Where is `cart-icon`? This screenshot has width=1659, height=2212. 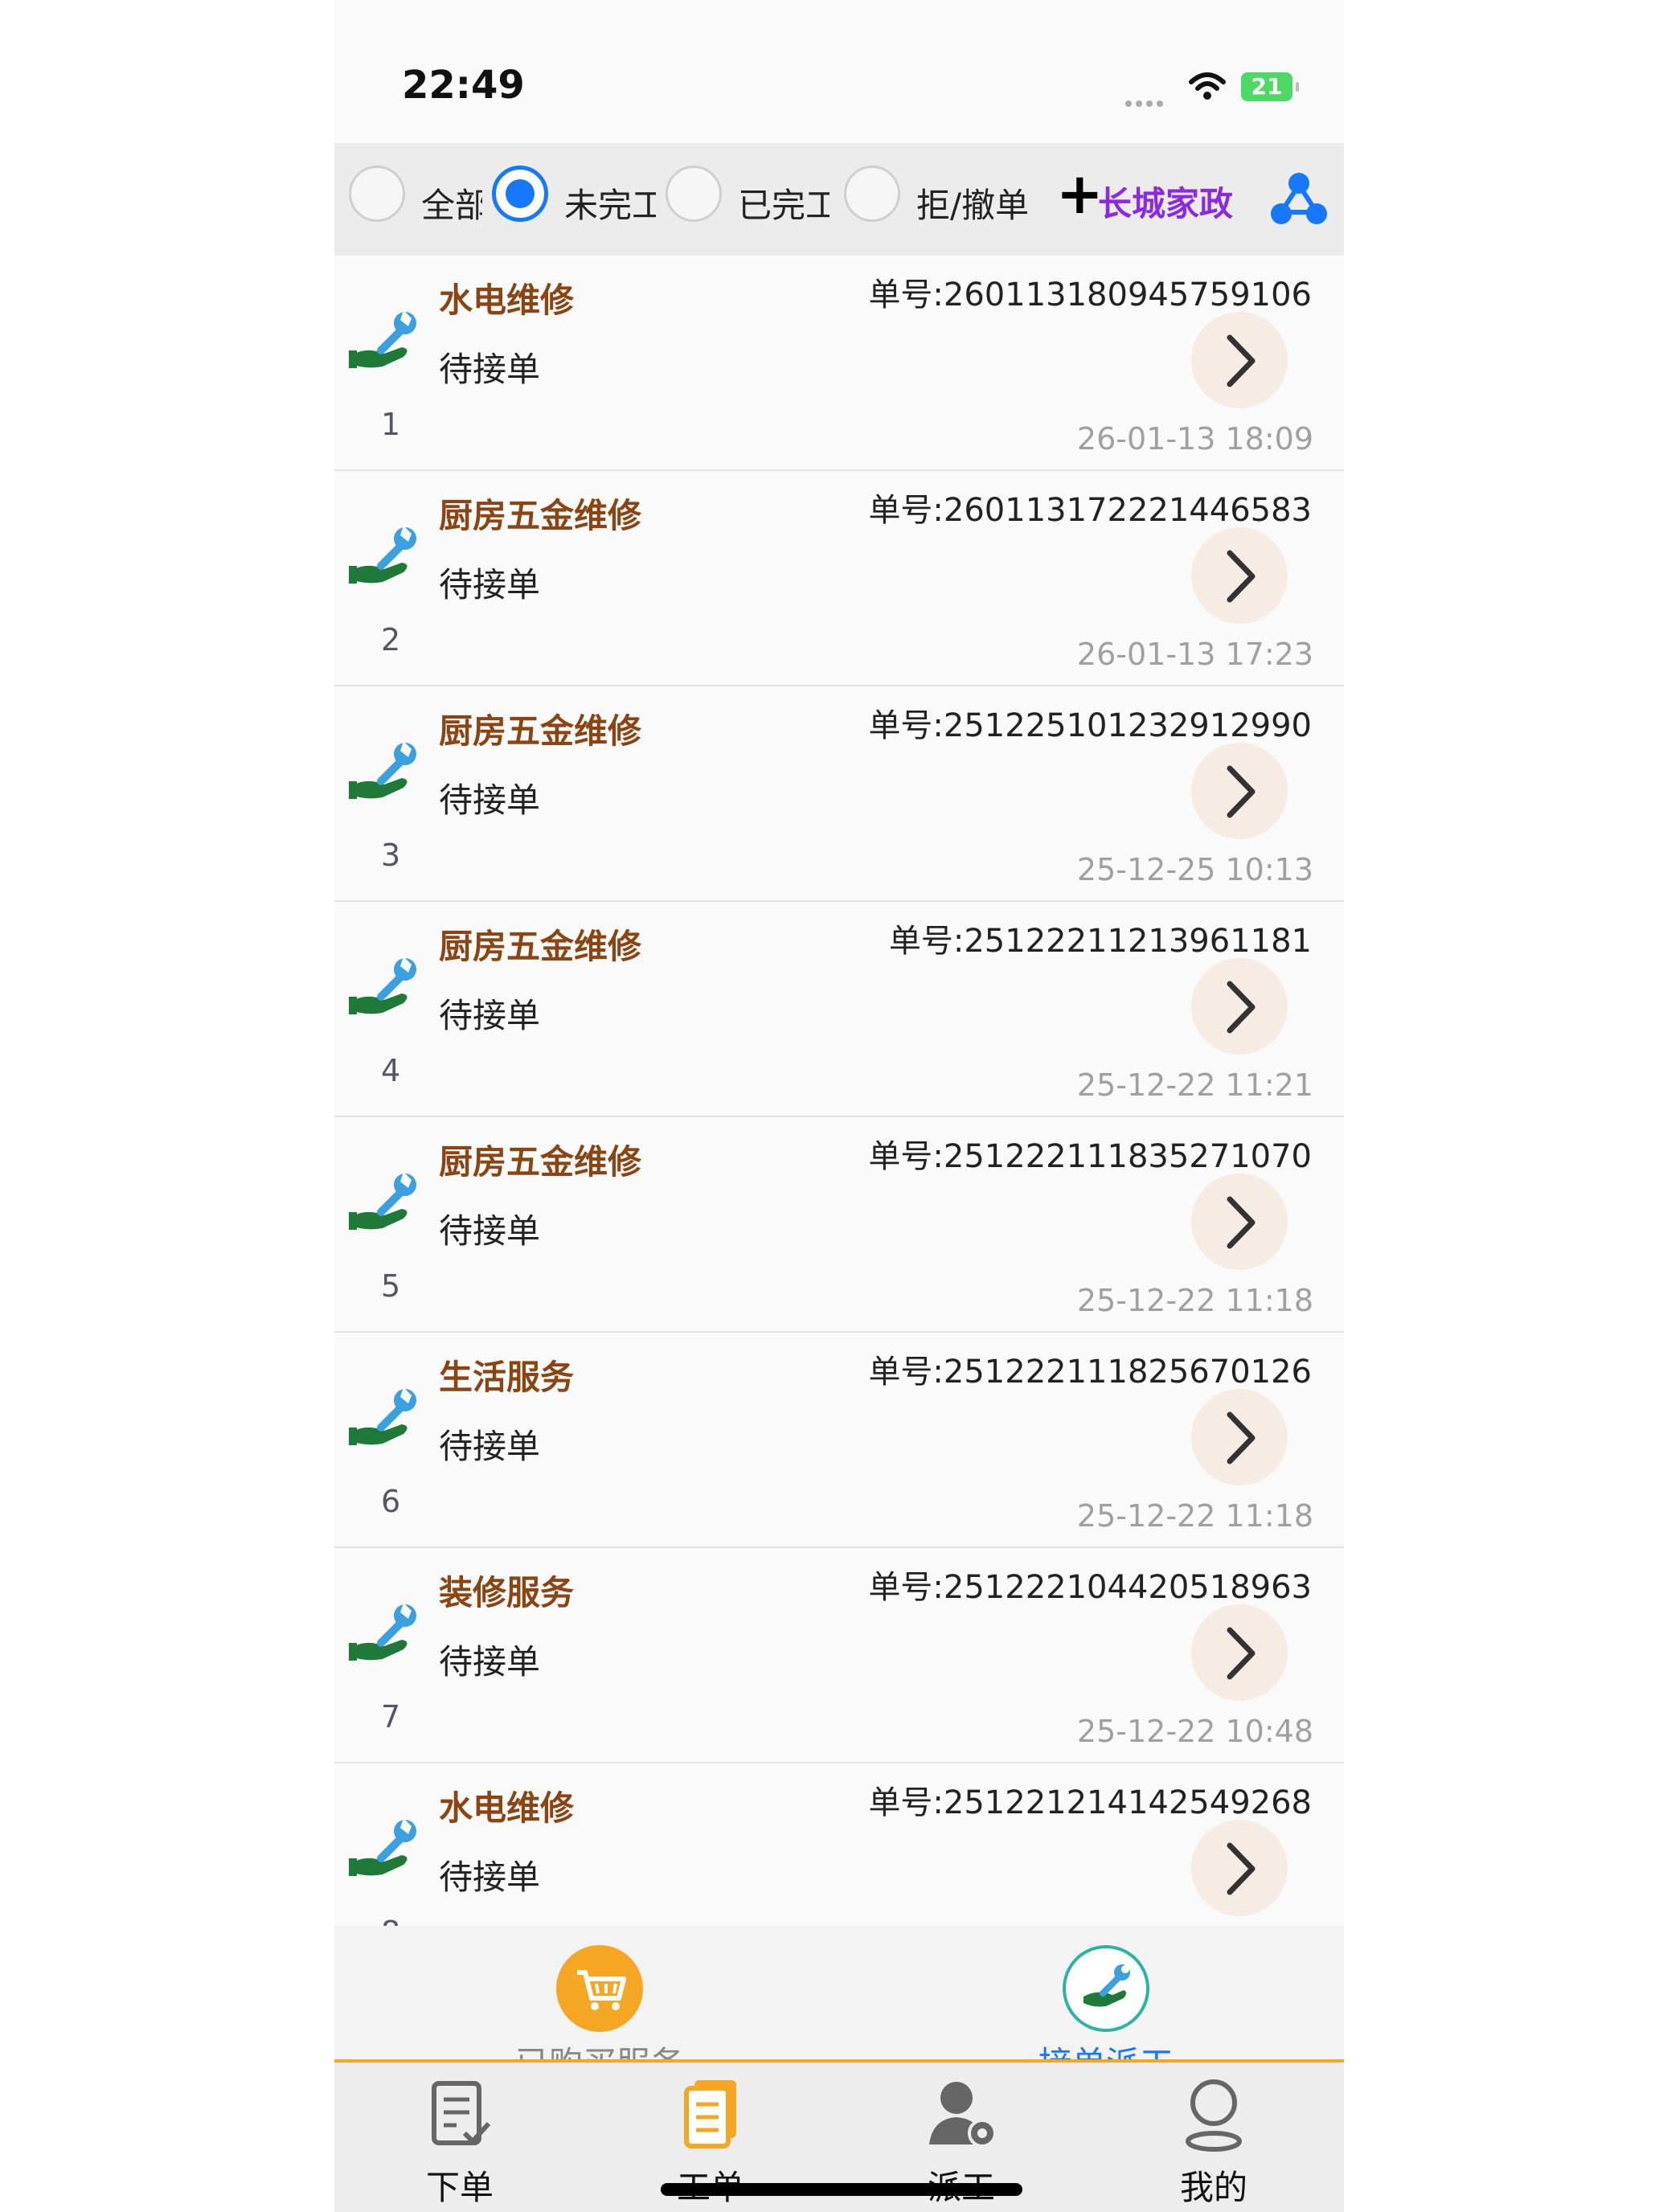 cart-icon is located at coordinates (599, 1988).